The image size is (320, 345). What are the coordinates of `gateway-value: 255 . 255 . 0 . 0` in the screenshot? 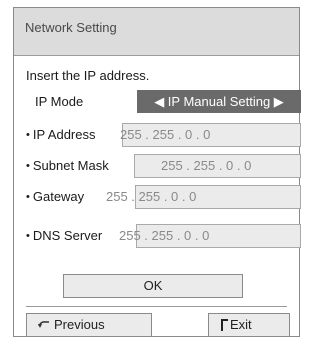 It's located at (151, 196).